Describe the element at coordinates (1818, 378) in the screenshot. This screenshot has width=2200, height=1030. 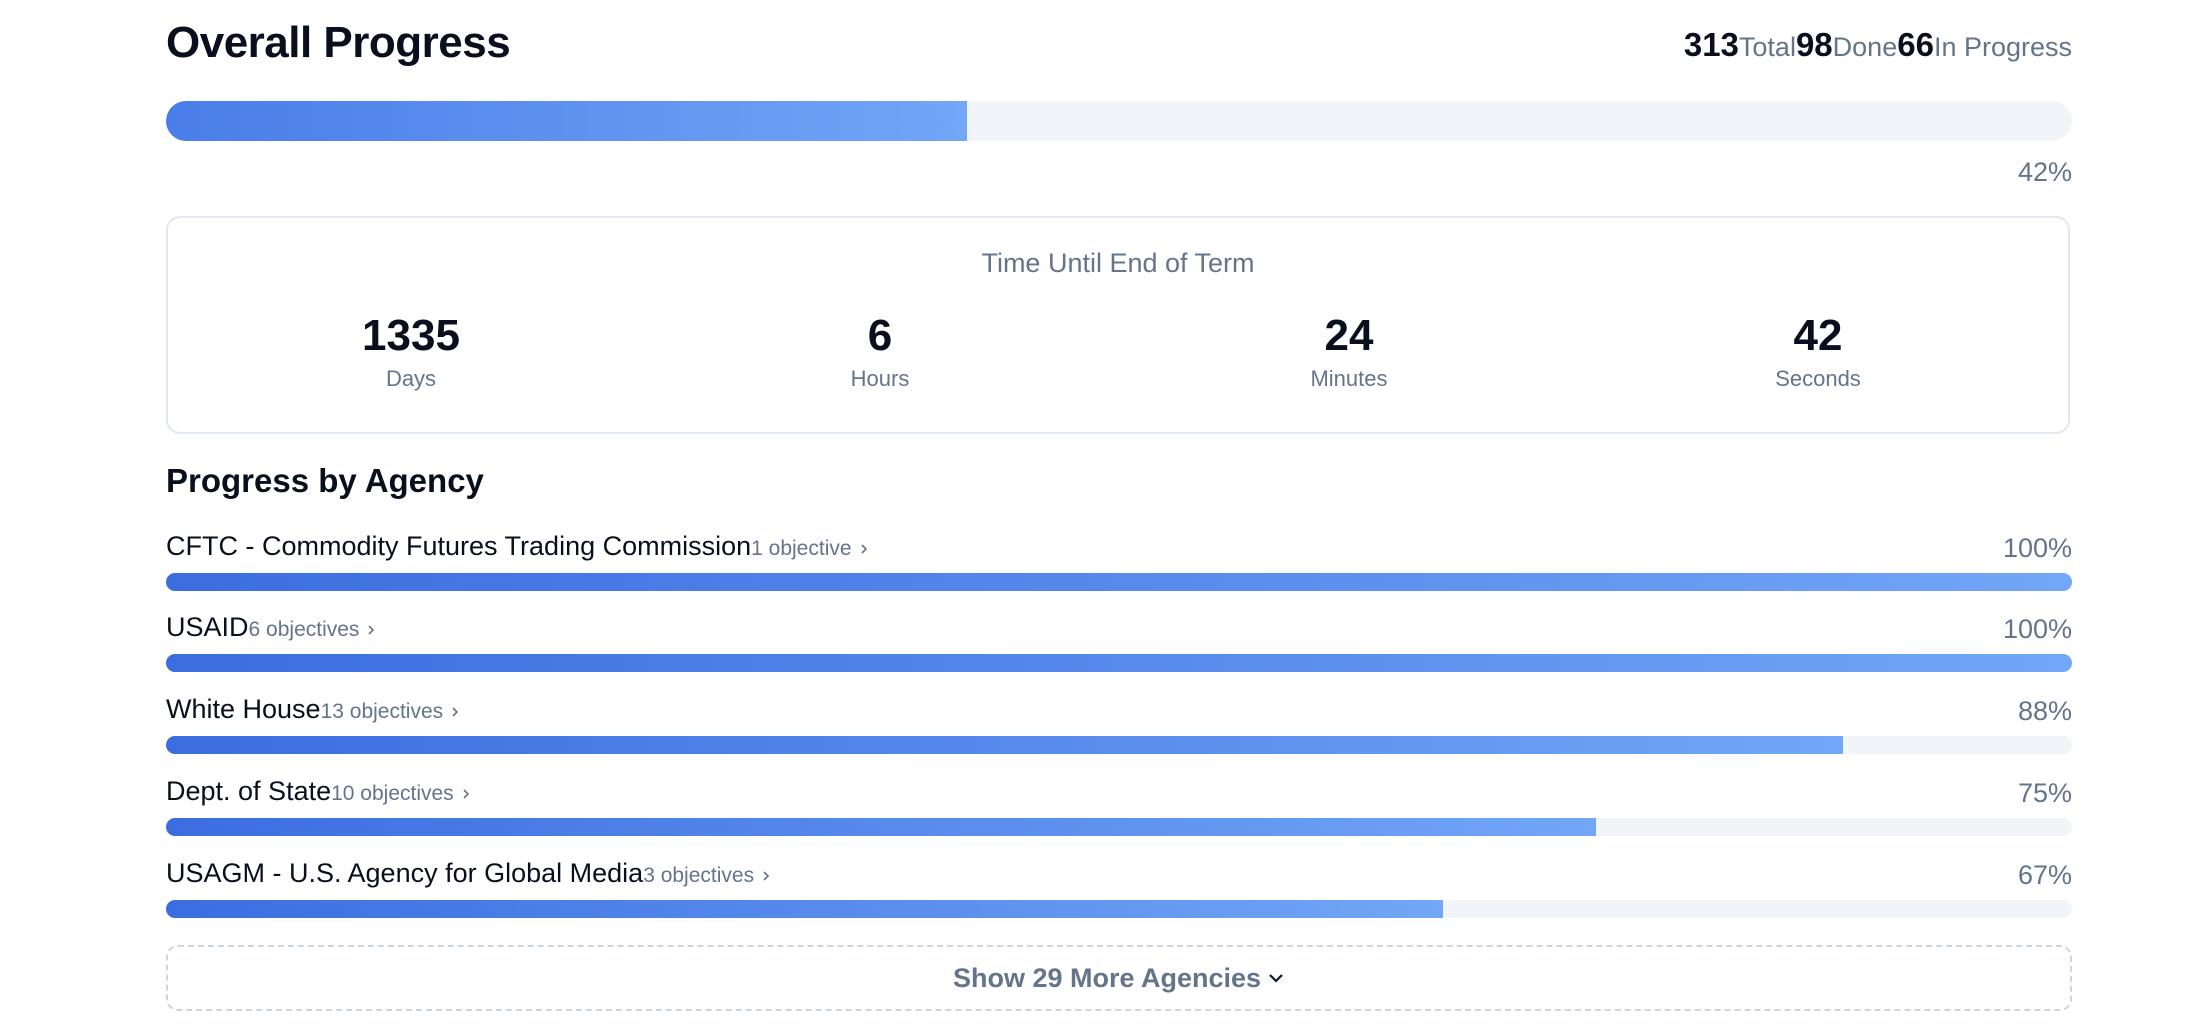
I see `countdown-seconds-label: Seconds` at that location.